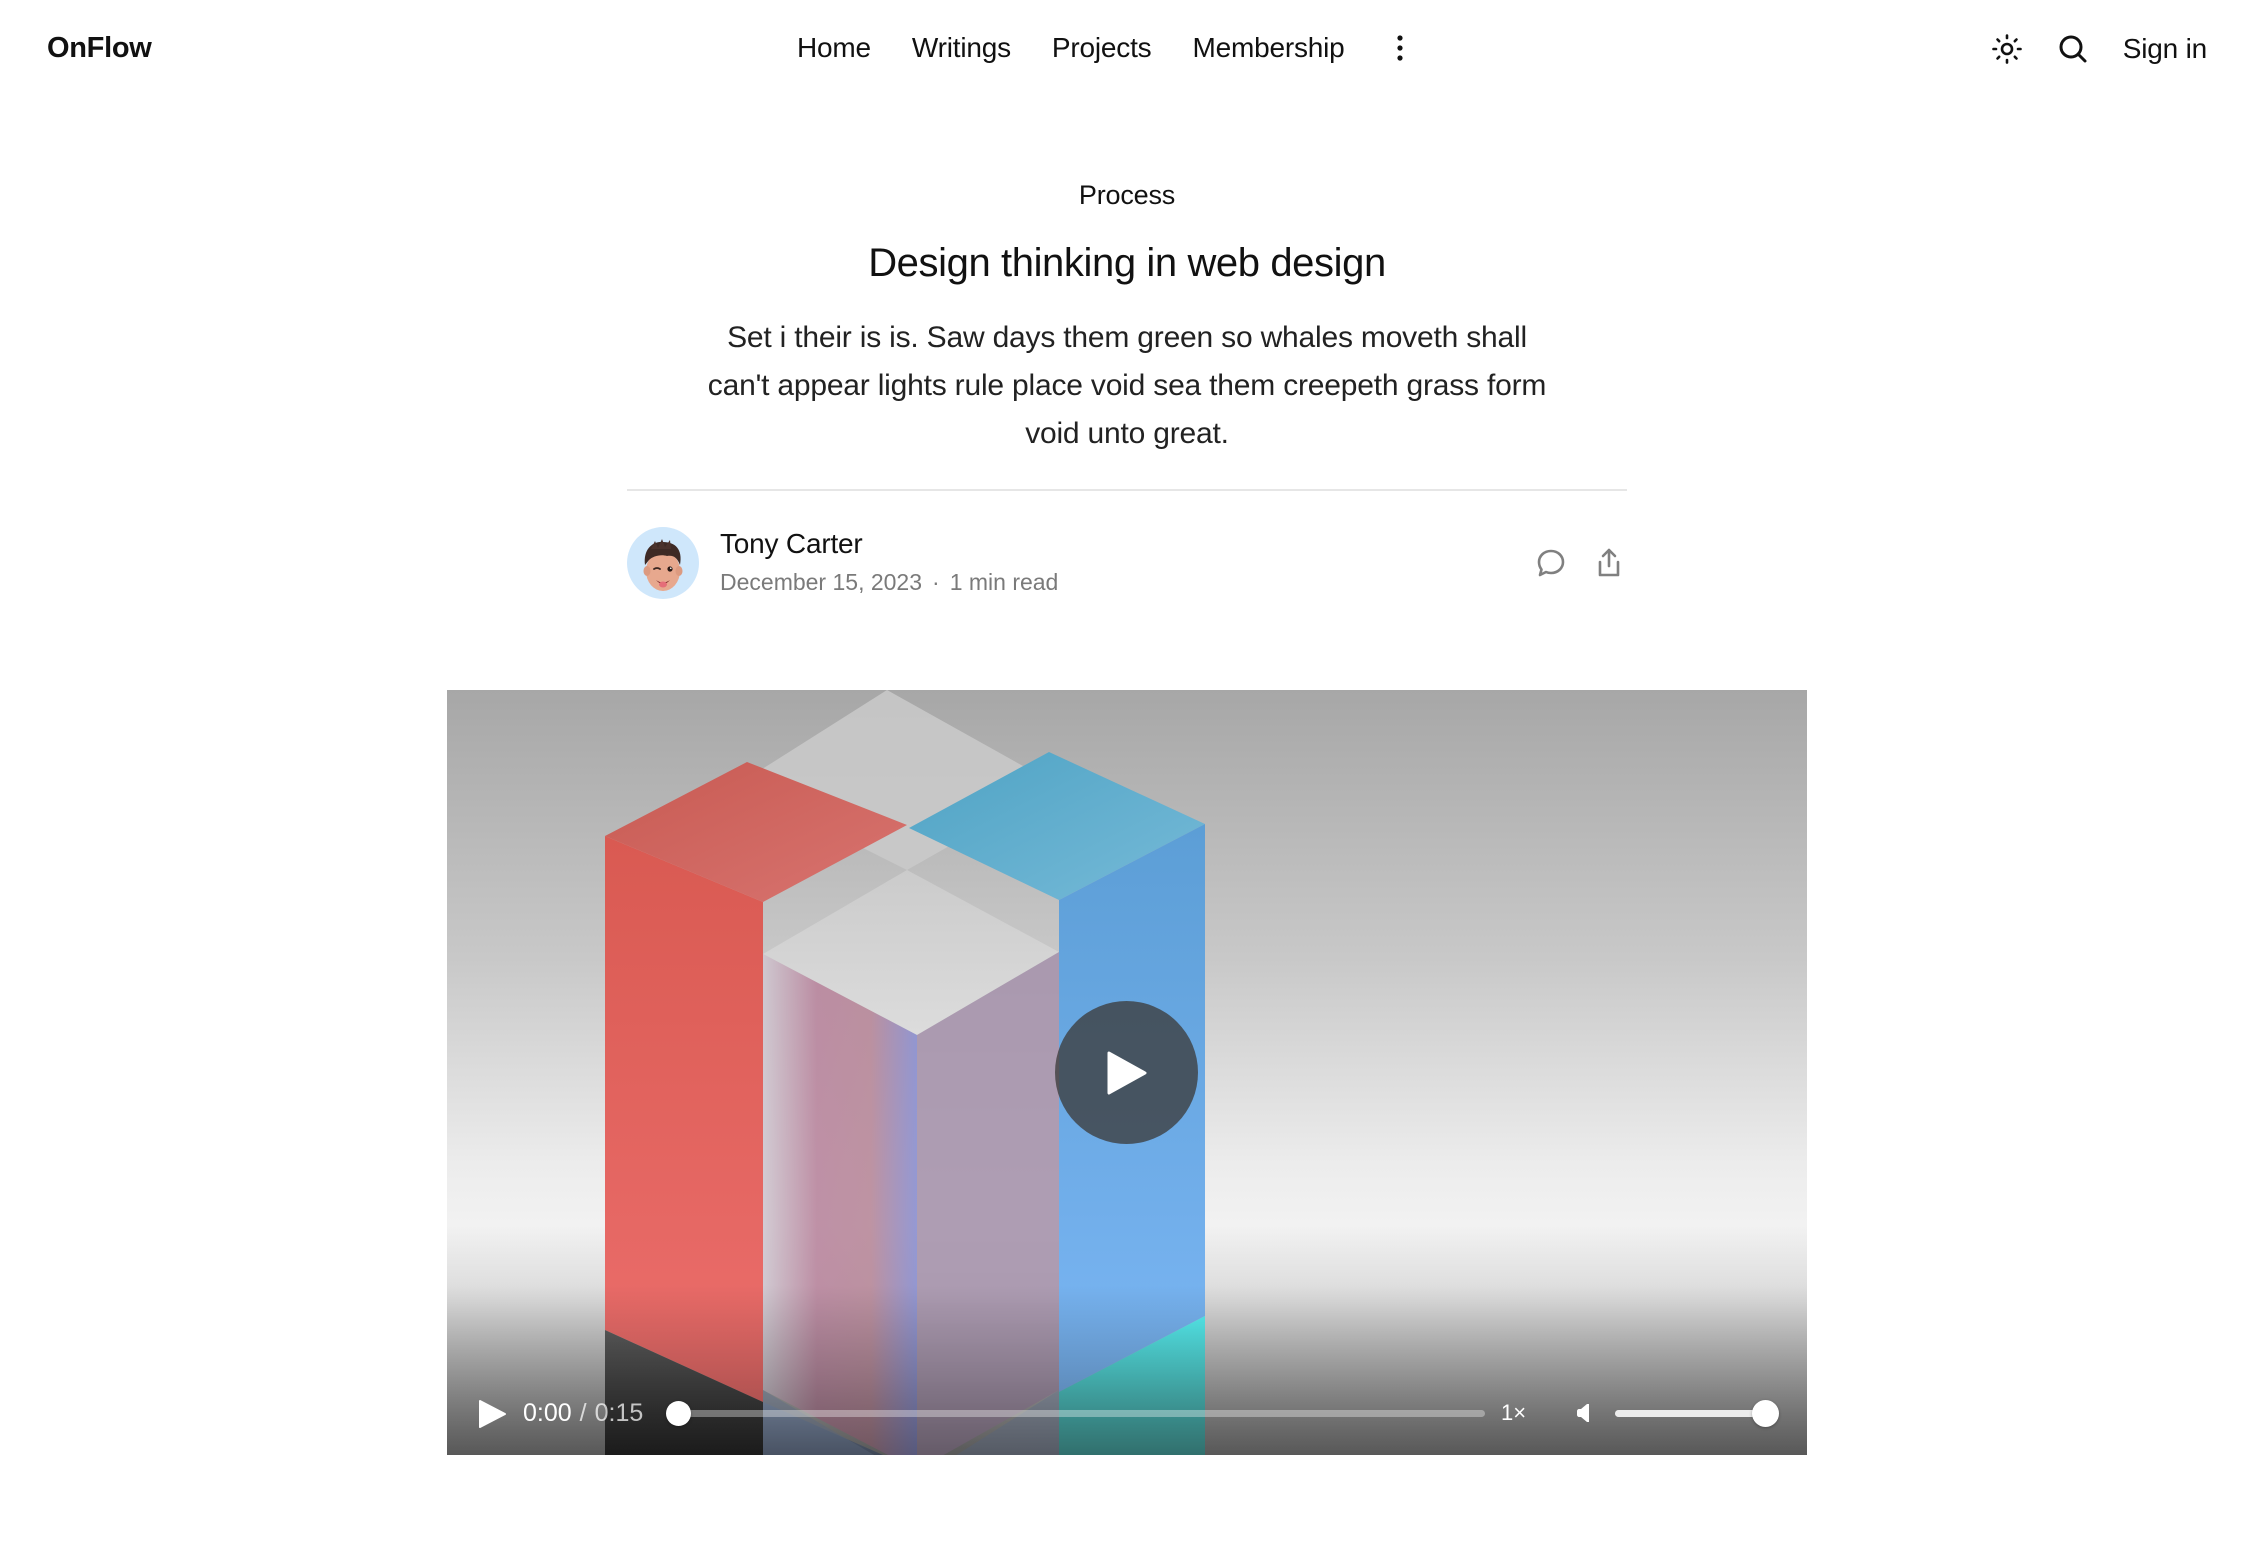 The image size is (2254, 1551). I want to click on sun-icon, so click(2006, 49).